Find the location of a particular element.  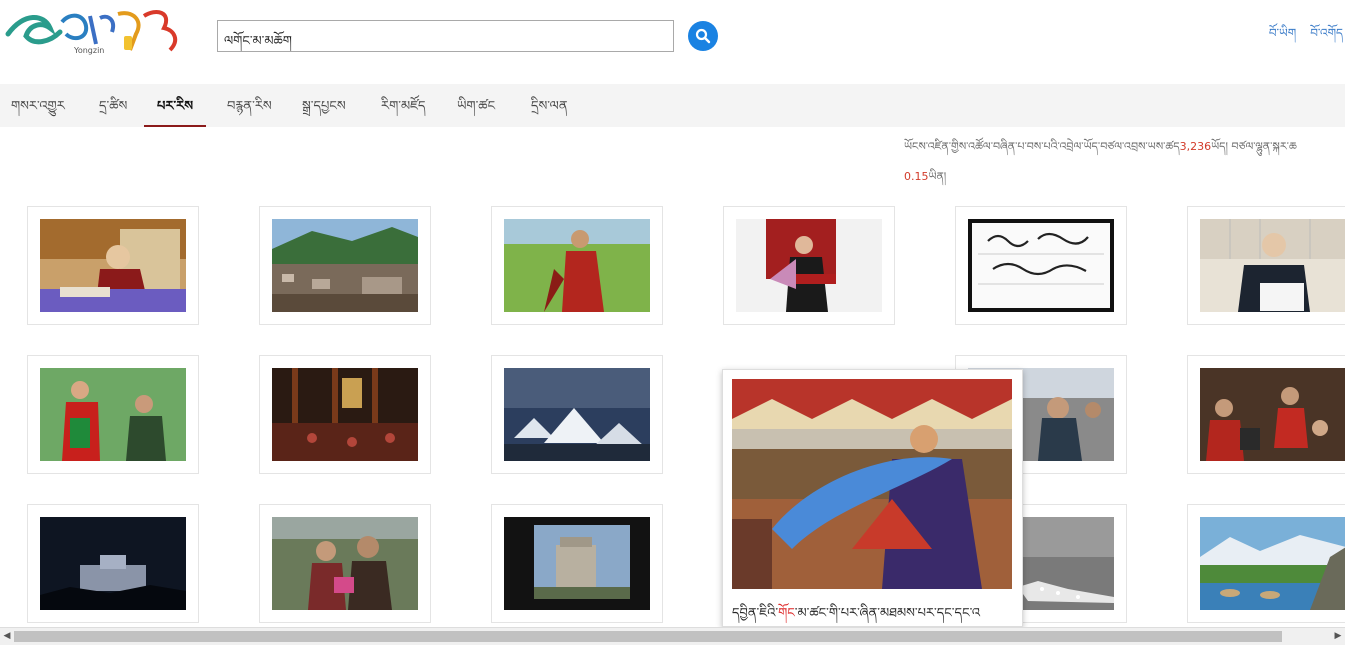

search-icon is located at coordinates (703, 36).